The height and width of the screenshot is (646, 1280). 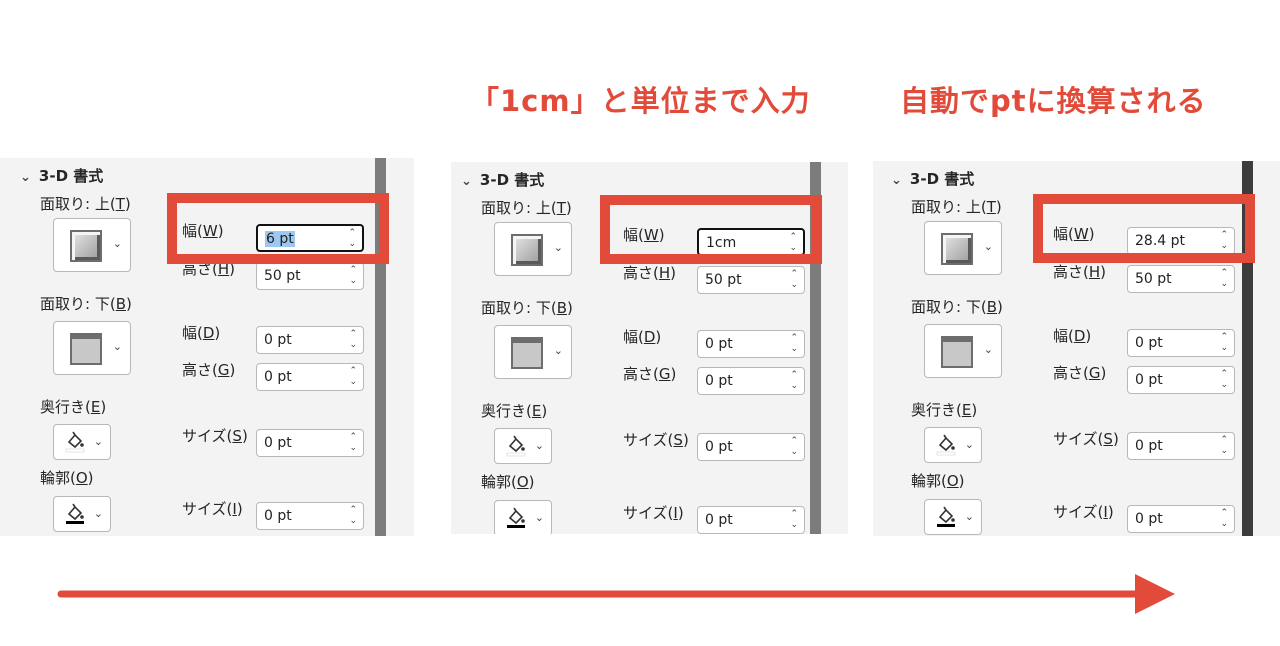 What do you see at coordinates (711, 229) in the screenshot?
I see `highlight-box` at bounding box center [711, 229].